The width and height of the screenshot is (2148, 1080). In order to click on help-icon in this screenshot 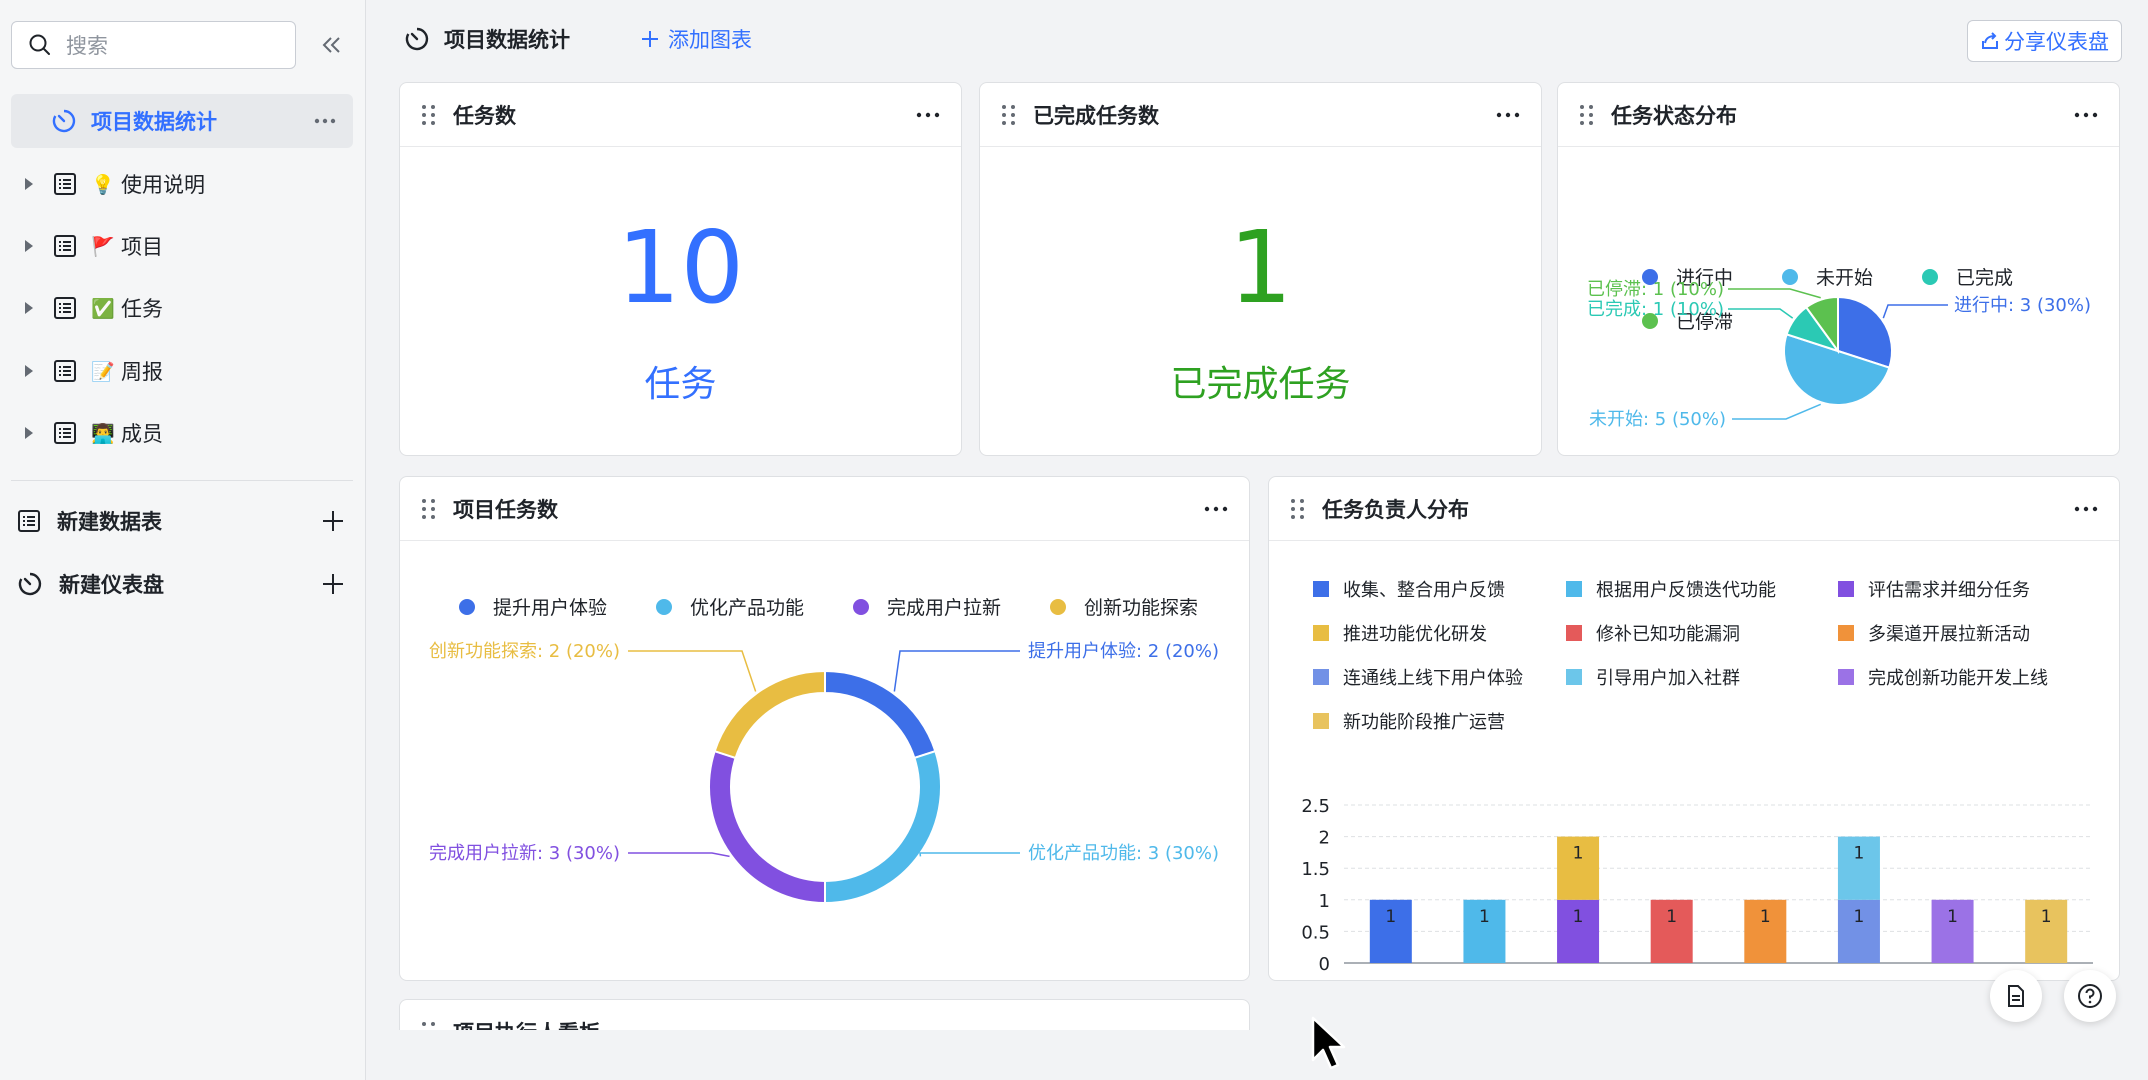, I will do `click(2090, 996)`.